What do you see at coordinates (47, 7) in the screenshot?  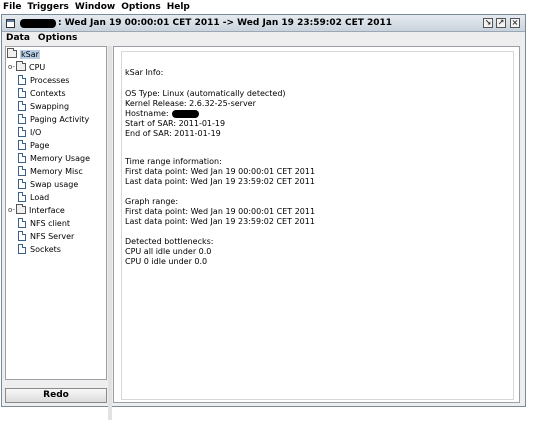 I see `menu-triggers: Triggers` at bounding box center [47, 7].